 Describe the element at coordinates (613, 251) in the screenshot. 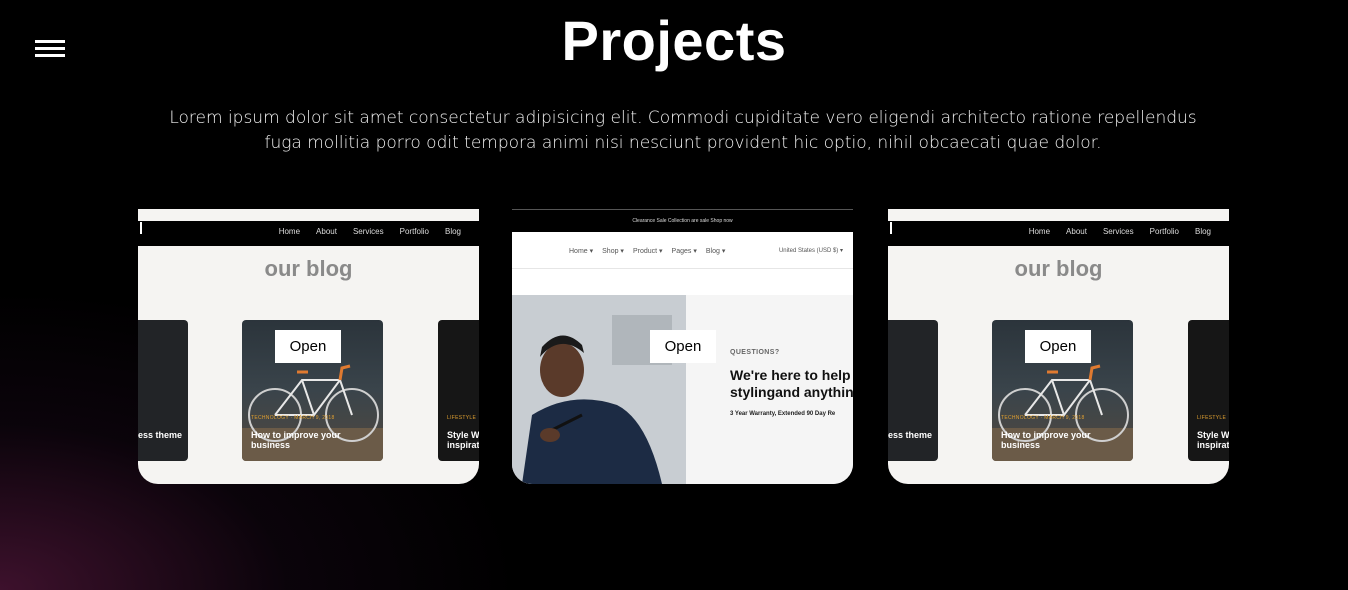

I see `preview-nav-link: Shop ▾` at that location.